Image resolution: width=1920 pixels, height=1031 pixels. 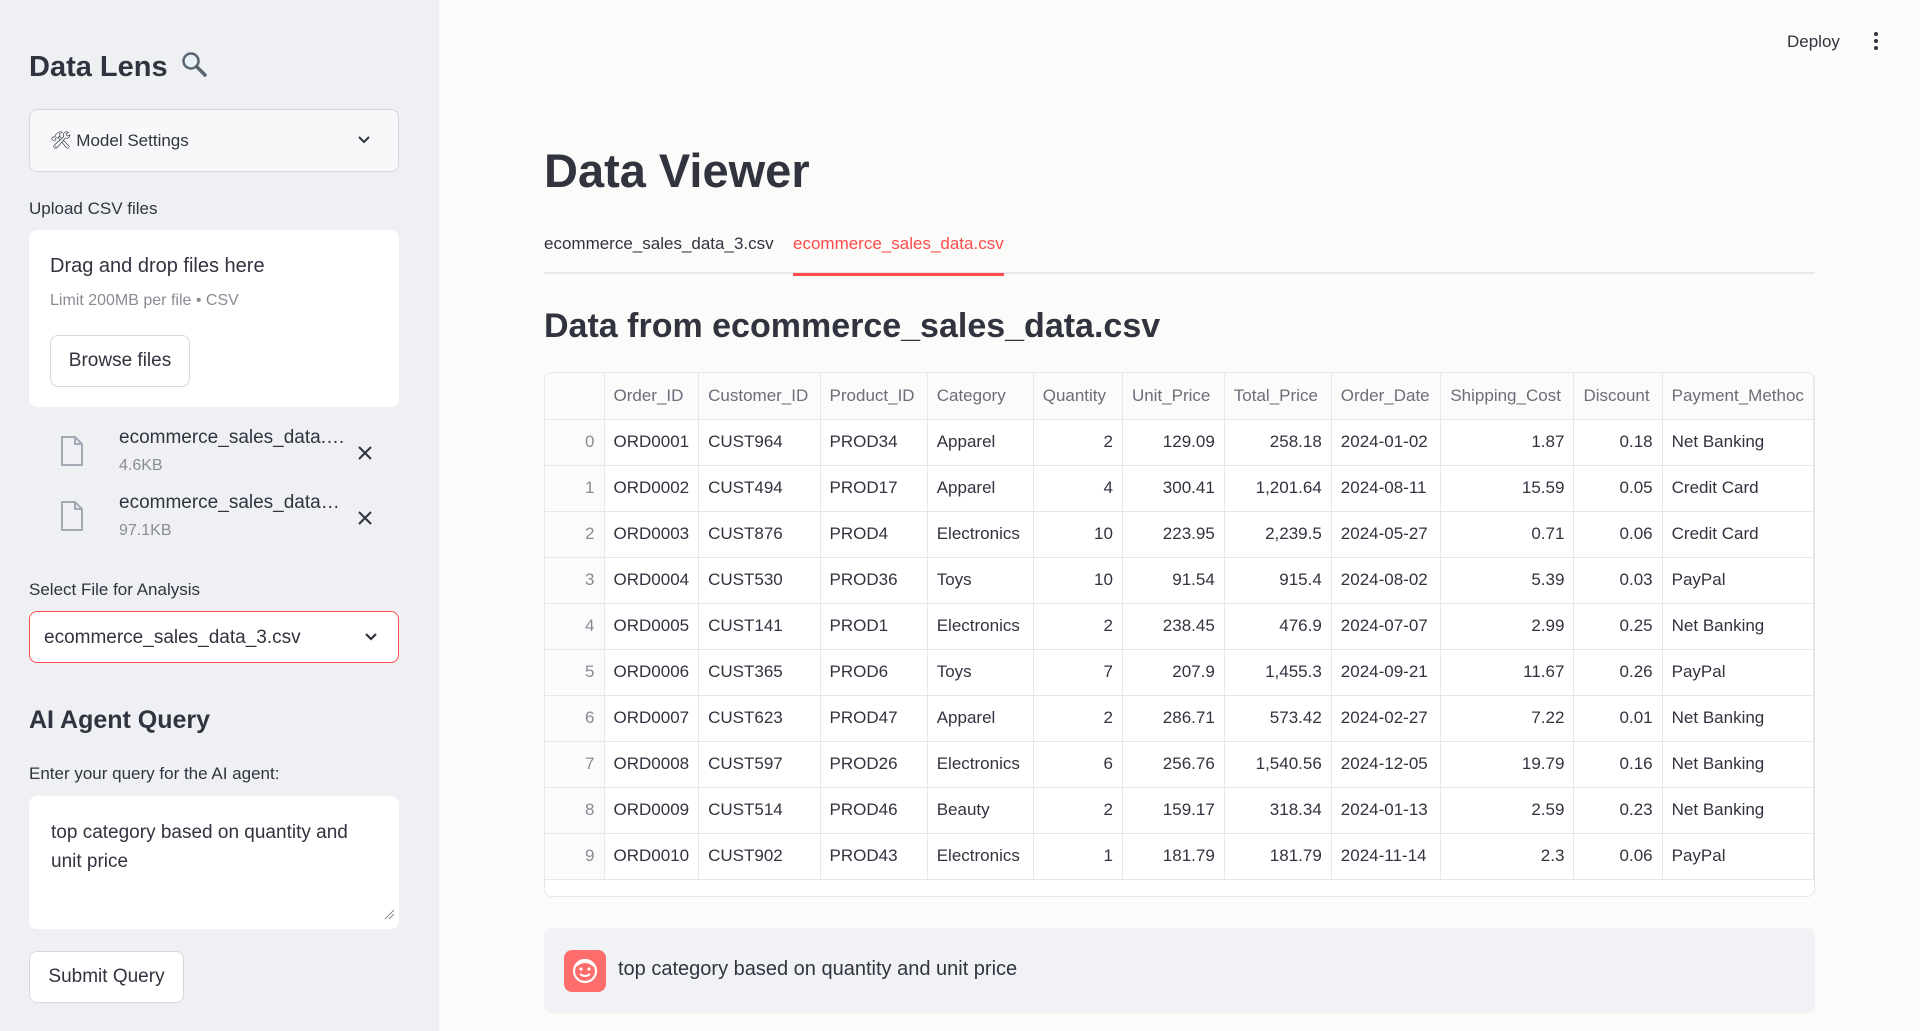 I want to click on table-cell: PROD17, so click(x=874, y=488).